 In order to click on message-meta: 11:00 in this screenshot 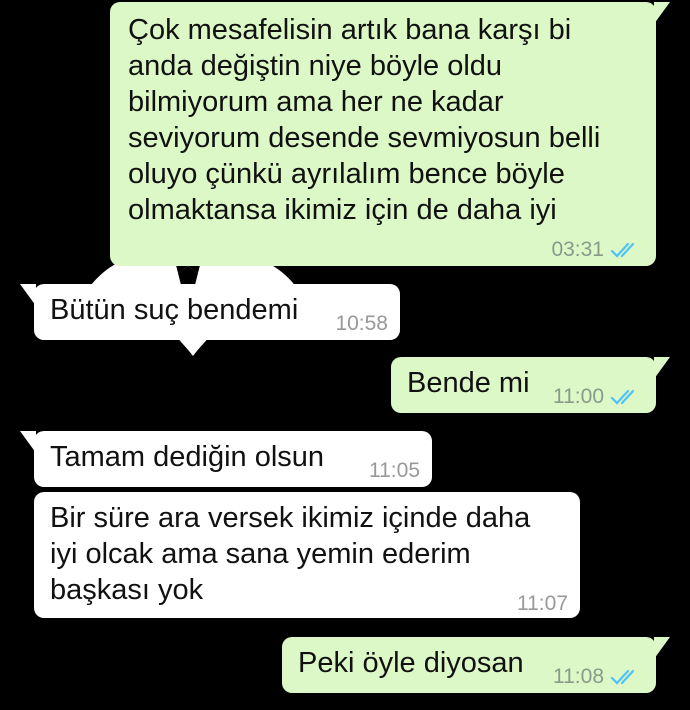, I will do `click(596, 397)`.